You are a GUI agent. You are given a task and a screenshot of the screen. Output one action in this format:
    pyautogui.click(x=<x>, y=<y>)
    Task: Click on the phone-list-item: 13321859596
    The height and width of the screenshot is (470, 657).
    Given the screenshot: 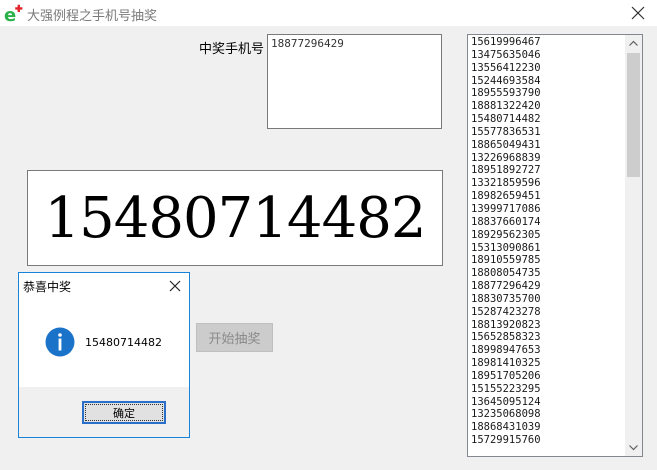 What is the action you would take?
    pyautogui.click(x=547, y=183)
    